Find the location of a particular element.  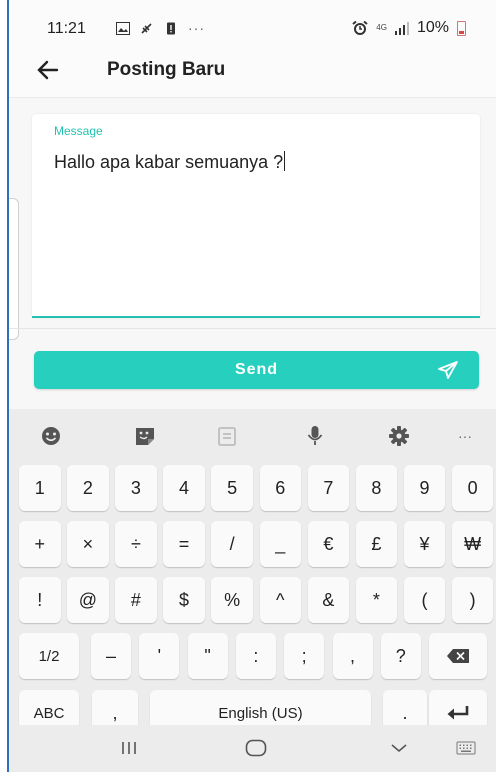

keyboard-switch-icon is located at coordinates (466, 748).